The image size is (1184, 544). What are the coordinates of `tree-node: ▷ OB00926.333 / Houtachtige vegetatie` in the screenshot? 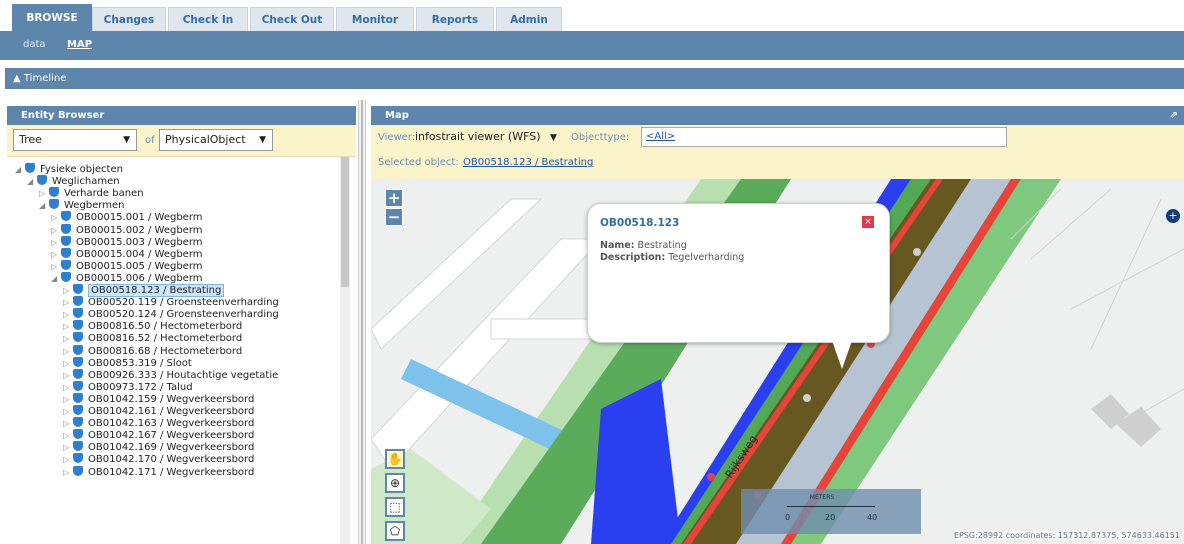 It's located at (170, 374).